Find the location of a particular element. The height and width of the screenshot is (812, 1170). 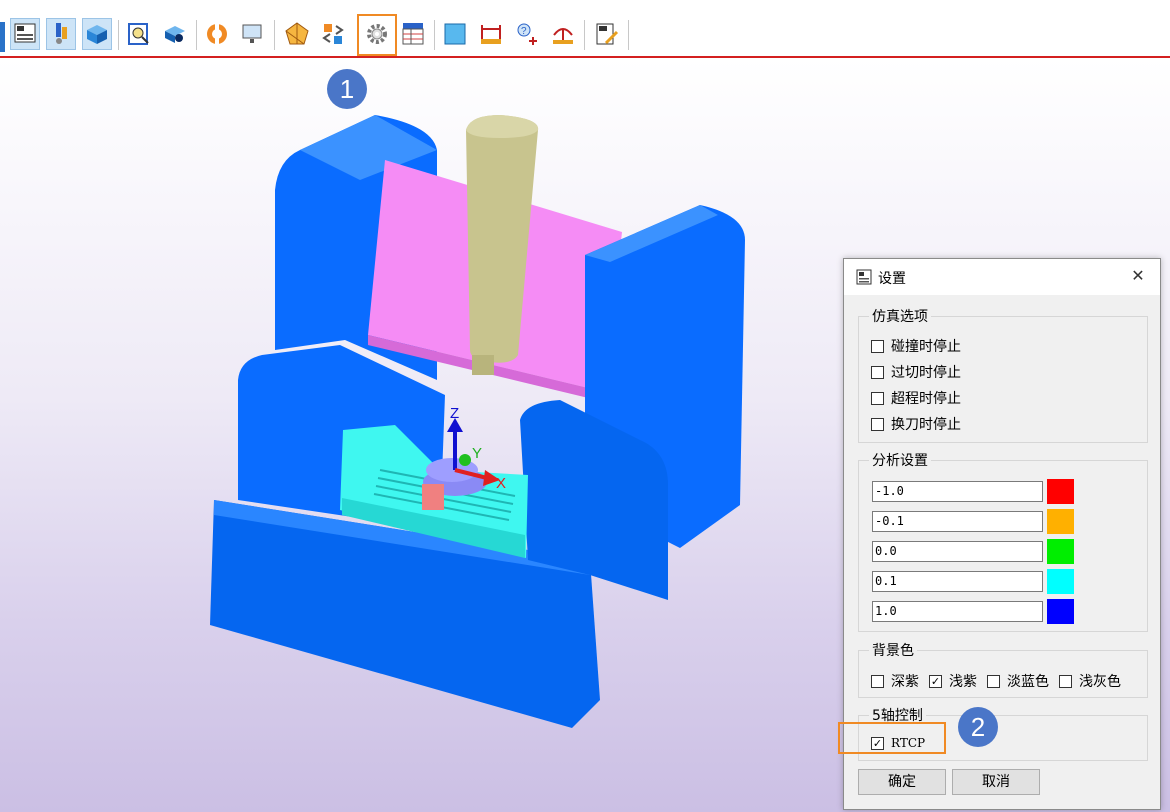

transform-button is located at coordinates (333, 34).